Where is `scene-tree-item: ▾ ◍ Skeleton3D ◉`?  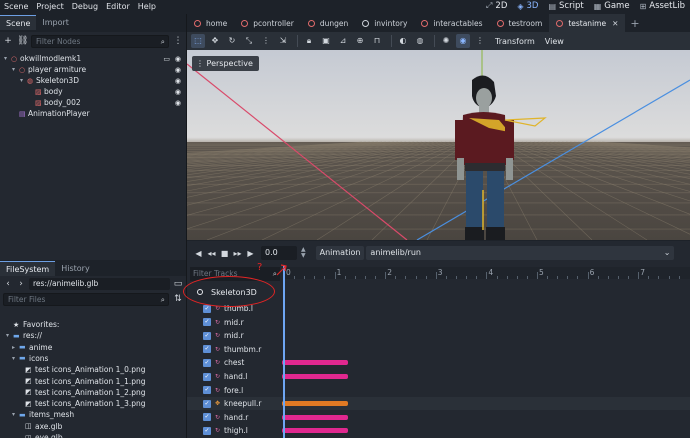
scene-tree-item: ▾ ◍ Skeleton3D ◉ is located at coordinates (93, 80).